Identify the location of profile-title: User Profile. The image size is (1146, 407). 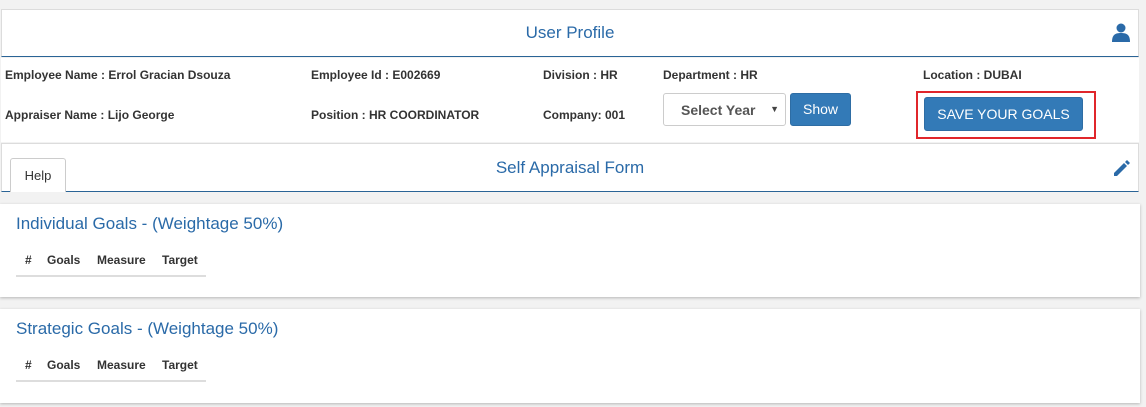
(570, 32).